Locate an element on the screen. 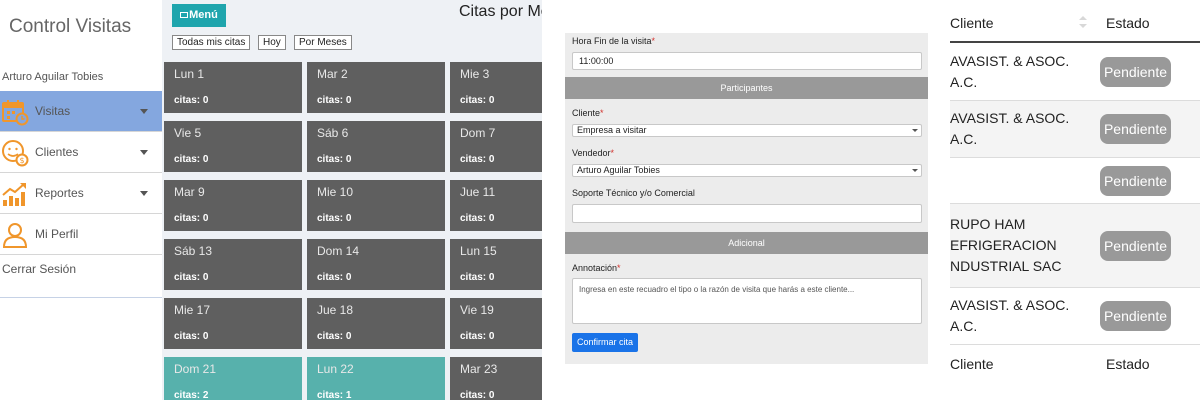 The width and height of the screenshot is (1200, 400). client-name: NDUSTRIAL SAC is located at coordinates (1006, 266).